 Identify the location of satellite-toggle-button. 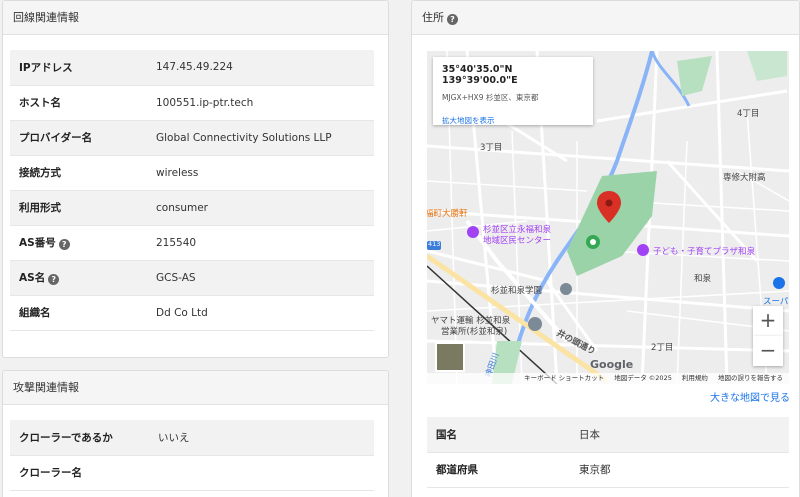
(450, 357).